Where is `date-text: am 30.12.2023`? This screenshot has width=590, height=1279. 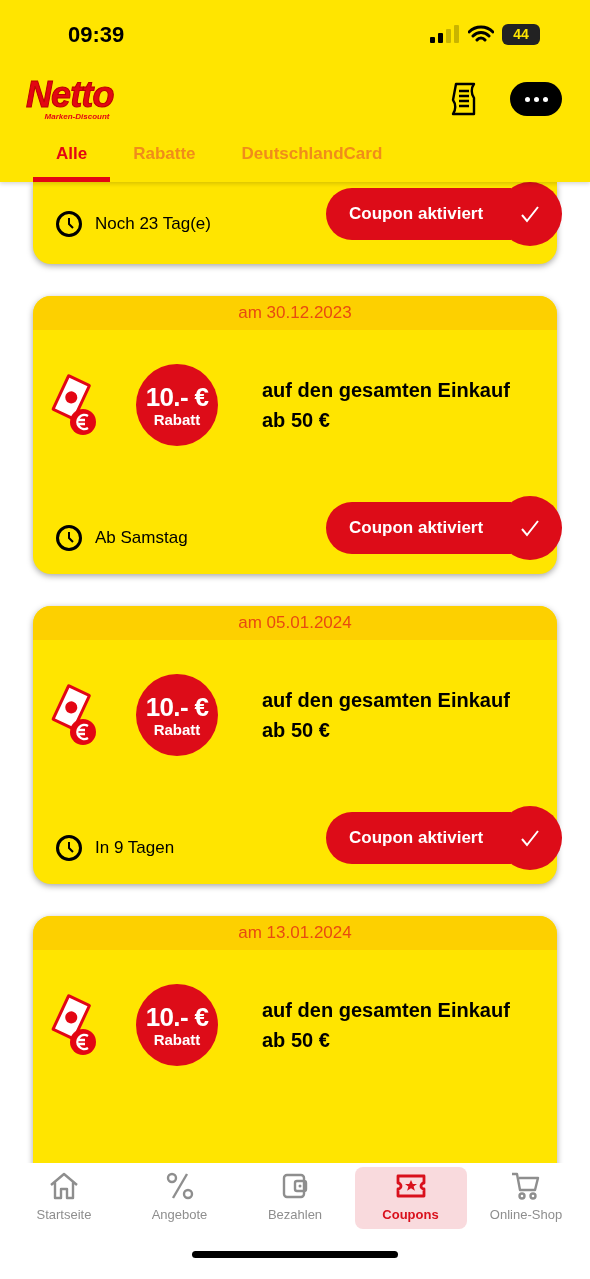
date-text: am 30.12.2023 is located at coordinates (295, 313).